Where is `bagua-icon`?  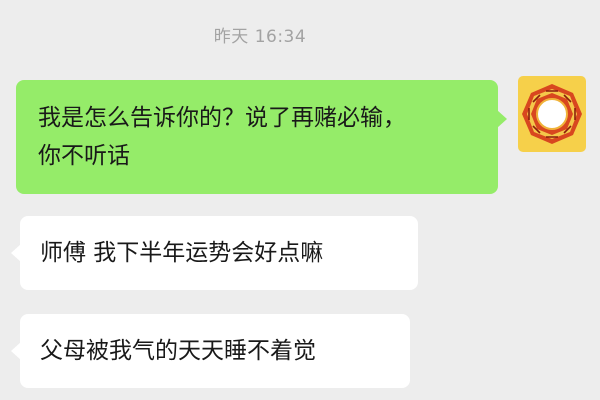 bagua-icon is located at coordinates (552, 114).